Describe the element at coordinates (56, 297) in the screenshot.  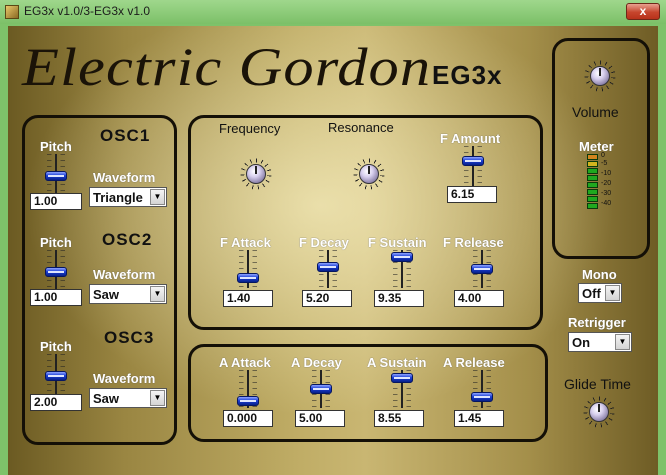
I see `osc2-pitch-value: 1.00` at that location.